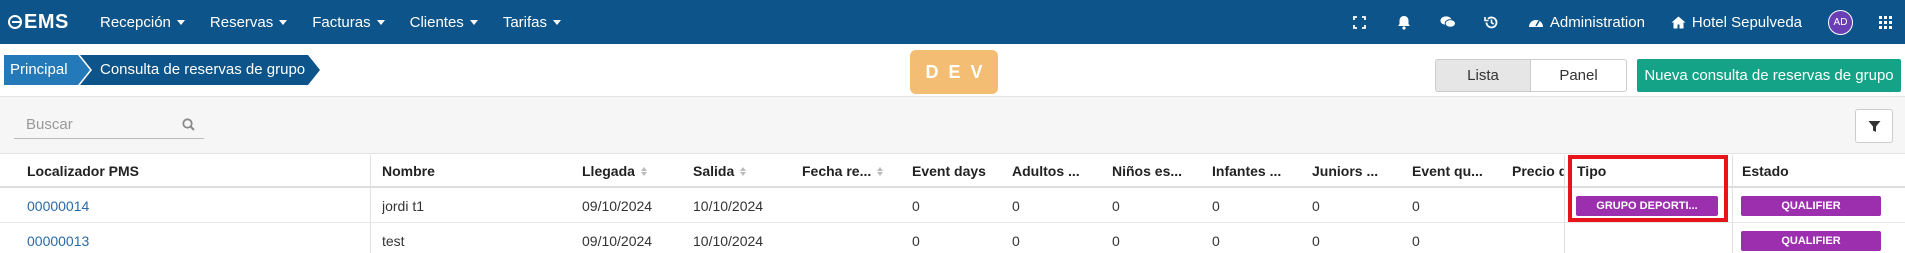 The image size is (1905, 253). I want to click on logo-text: EMS, so click(46, 21).